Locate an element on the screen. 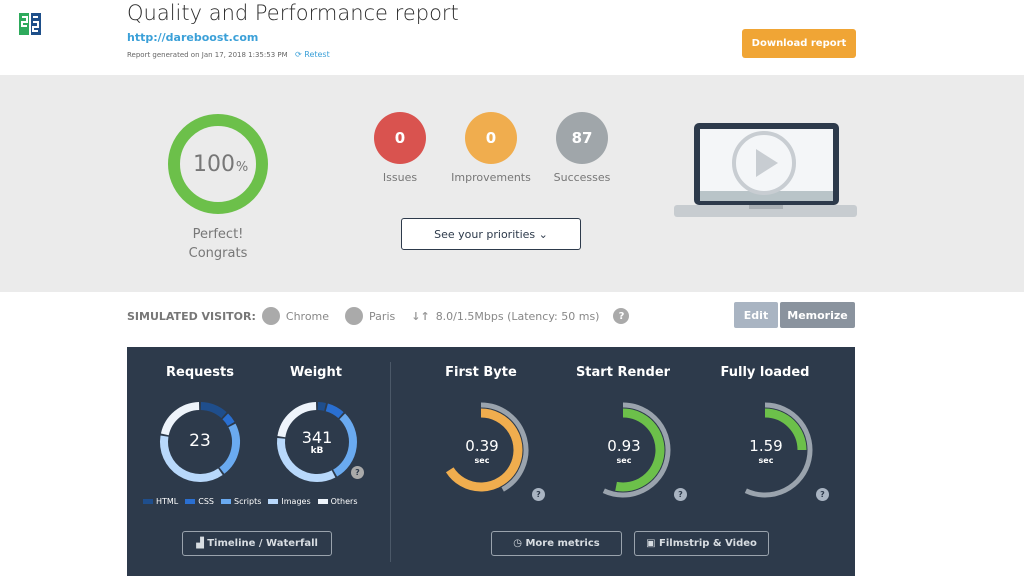  successes-count: 87 is located at coordinates (582, 138).